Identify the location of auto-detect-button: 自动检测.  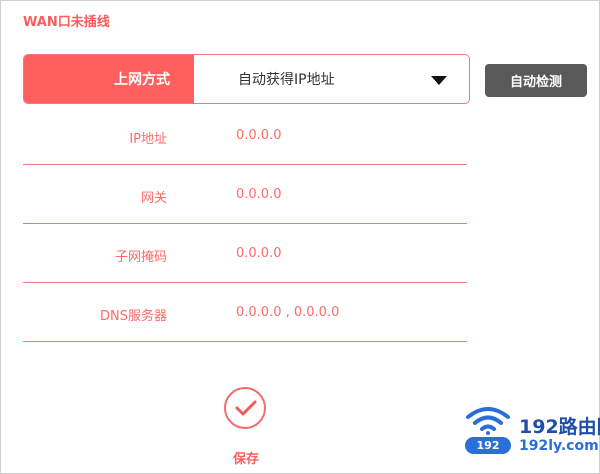
(536, 80).